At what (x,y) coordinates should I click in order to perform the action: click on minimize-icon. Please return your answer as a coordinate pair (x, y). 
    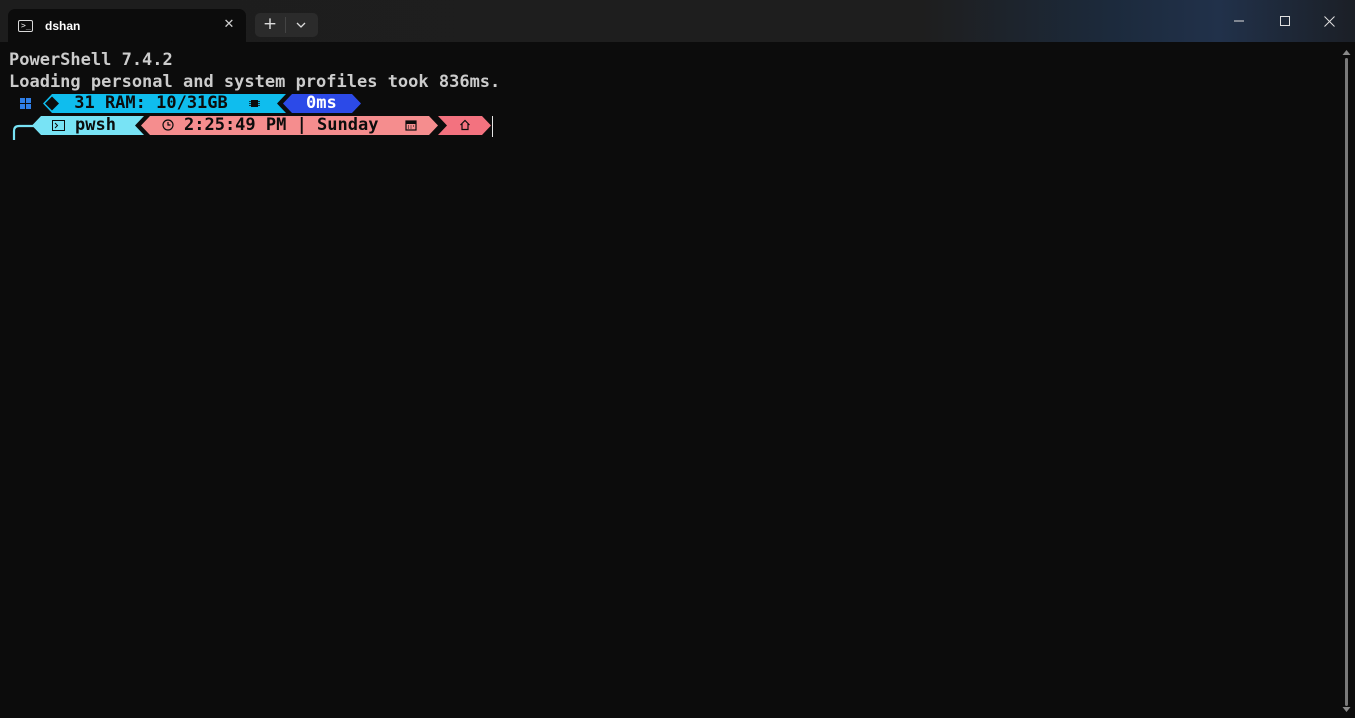
    Looking at the image, I should click on (1239, 21).